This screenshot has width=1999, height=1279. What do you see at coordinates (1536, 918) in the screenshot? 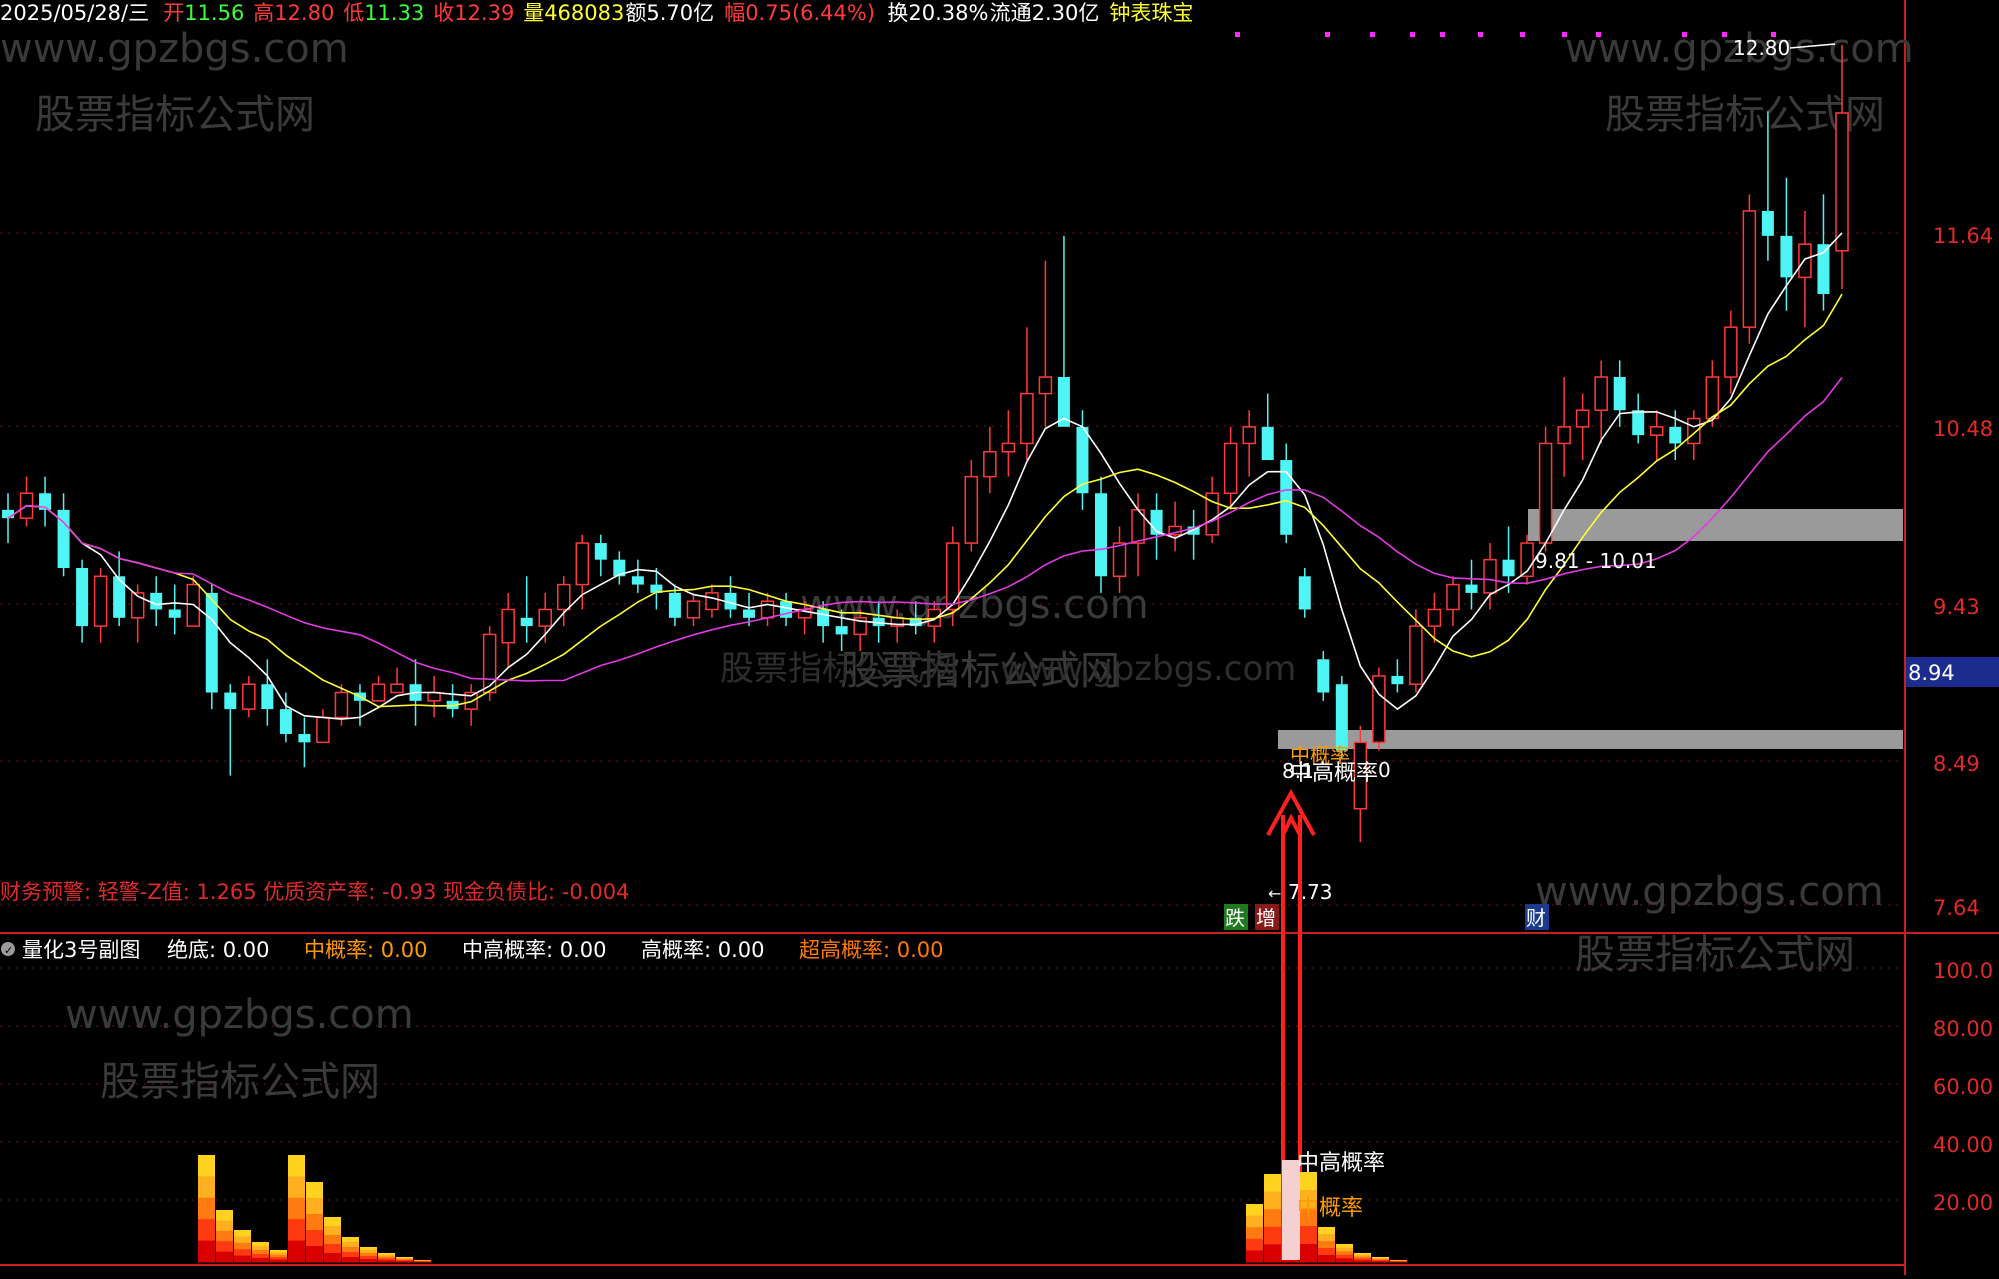
I see `badge-finance: 财` at bounding box center [1536, 918].